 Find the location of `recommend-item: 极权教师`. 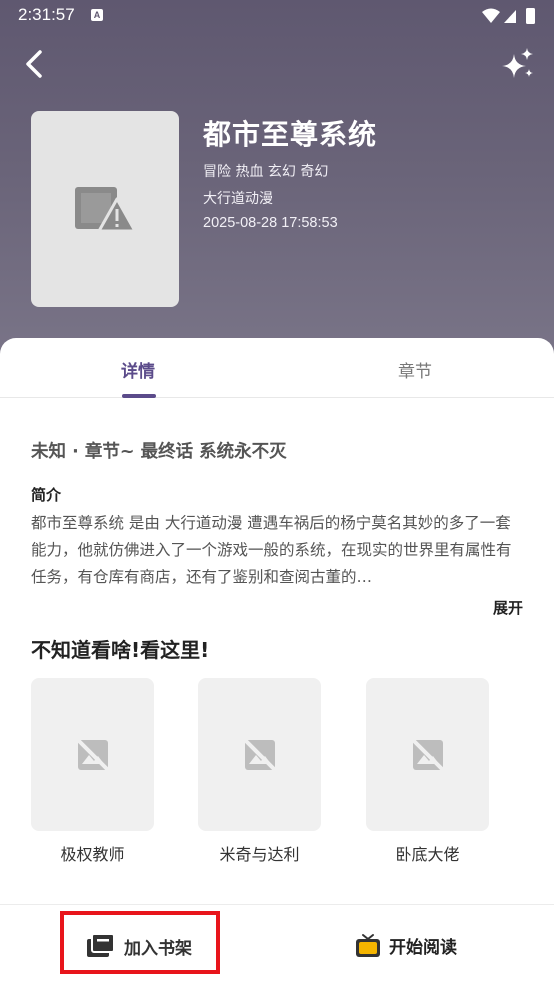

recommend-item: 极权教师 is located at coordinates (92, 771).